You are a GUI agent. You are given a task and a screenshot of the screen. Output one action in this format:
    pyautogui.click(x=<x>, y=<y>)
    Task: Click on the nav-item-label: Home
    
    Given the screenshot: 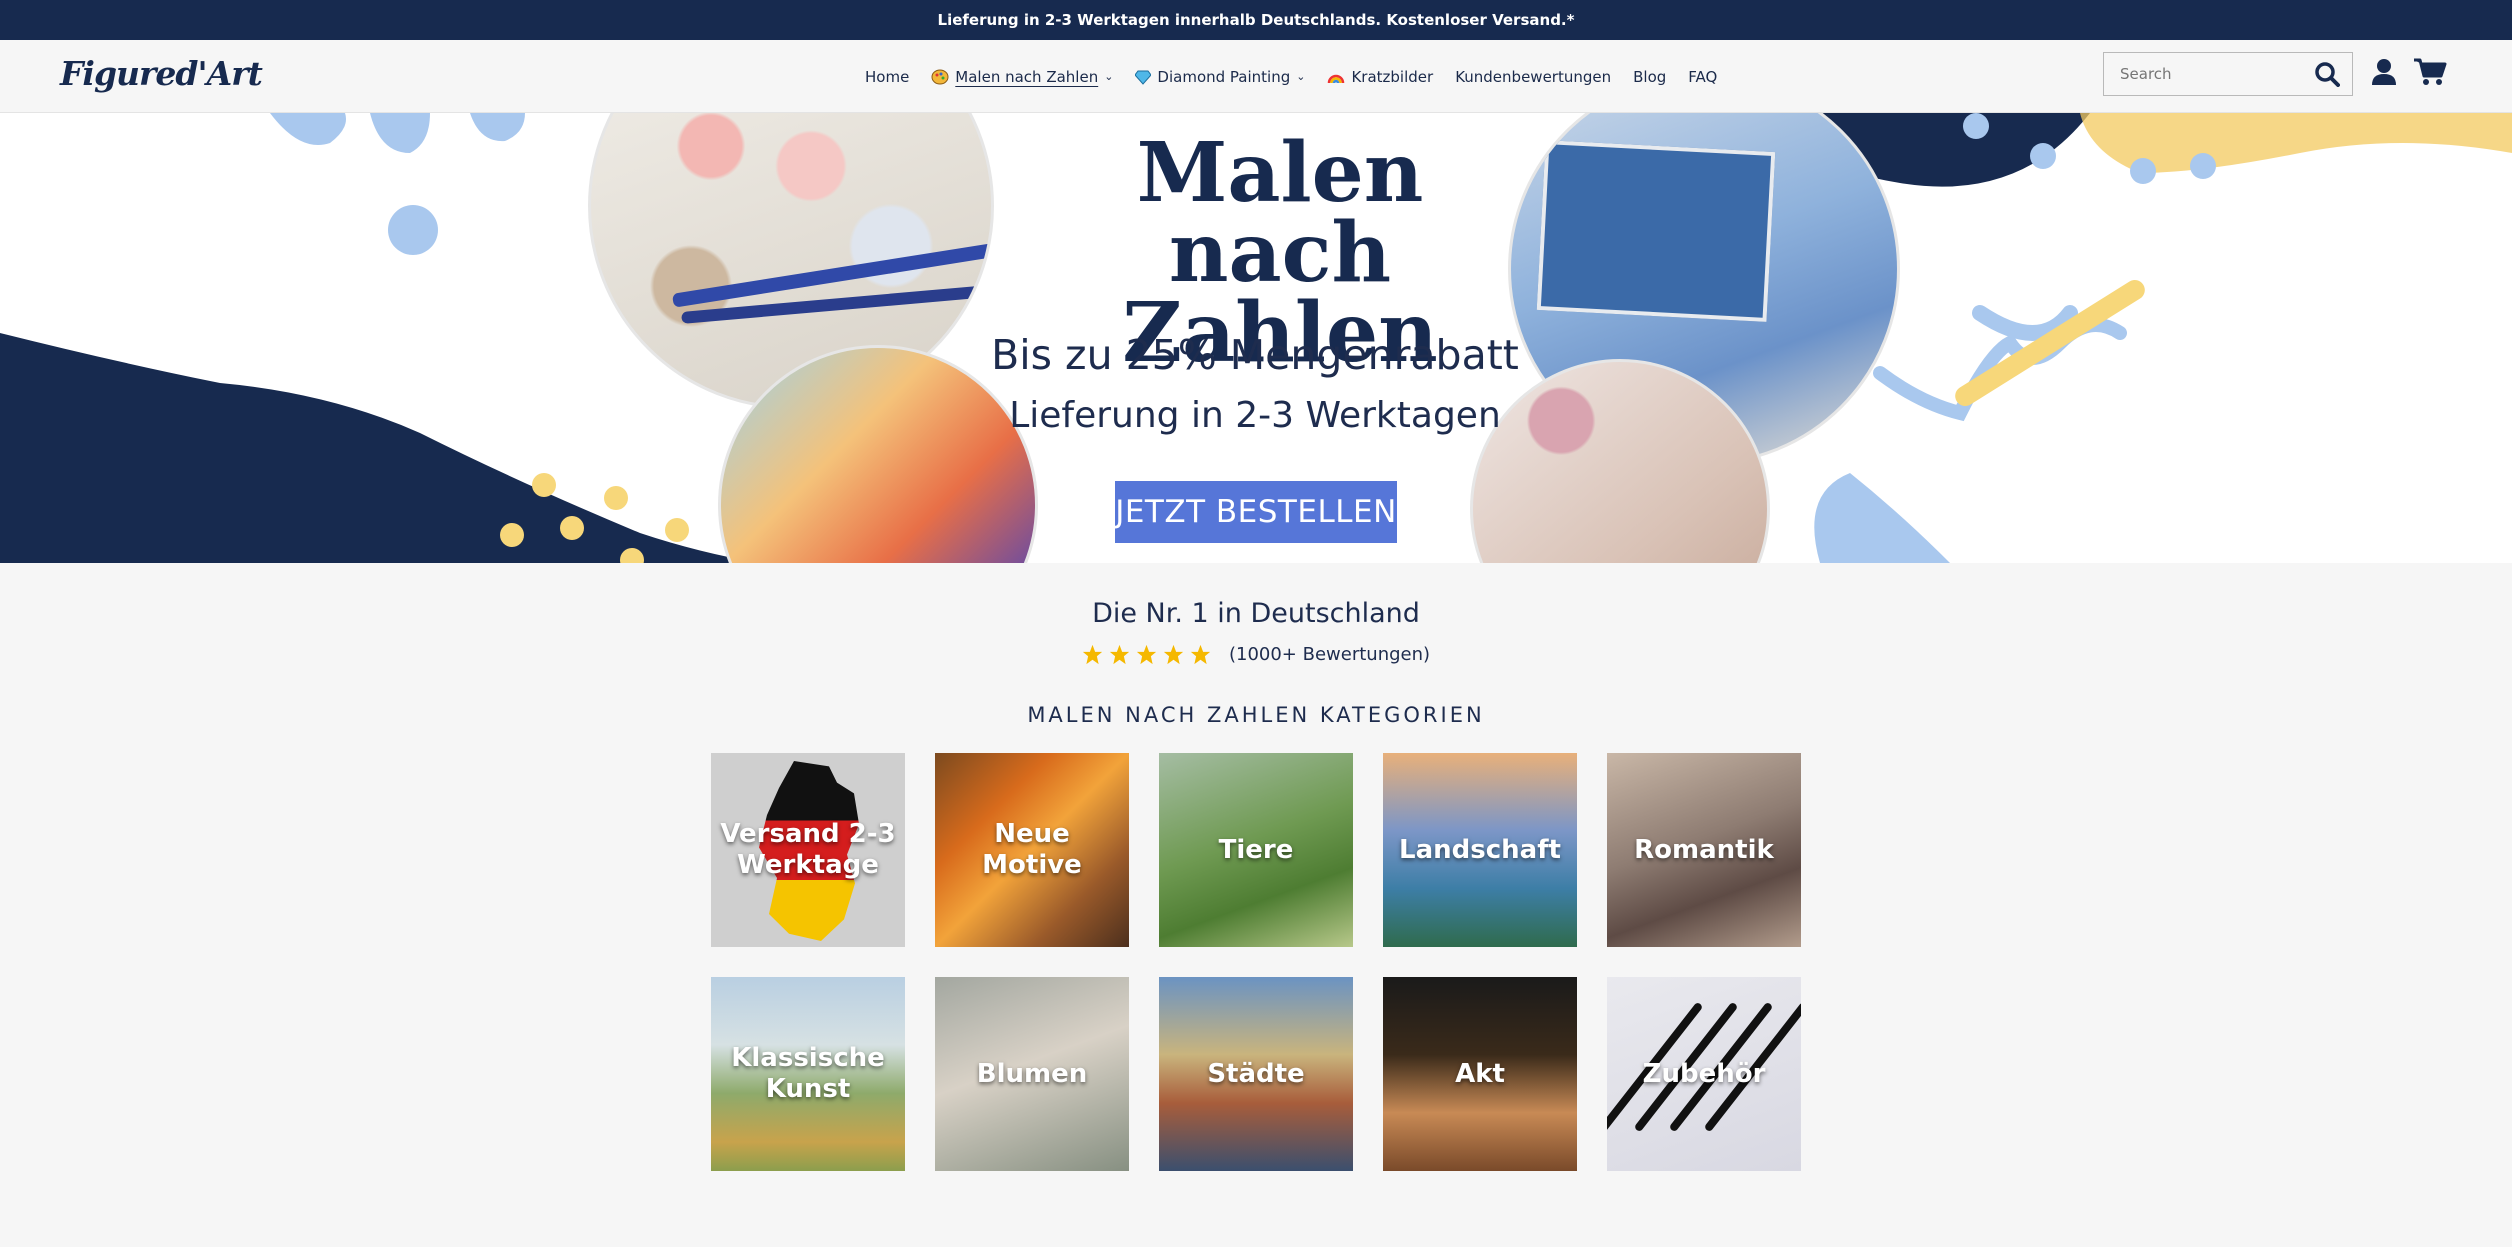 What is the action you would take?
    pyautogui.click(x=887, y=76)
    